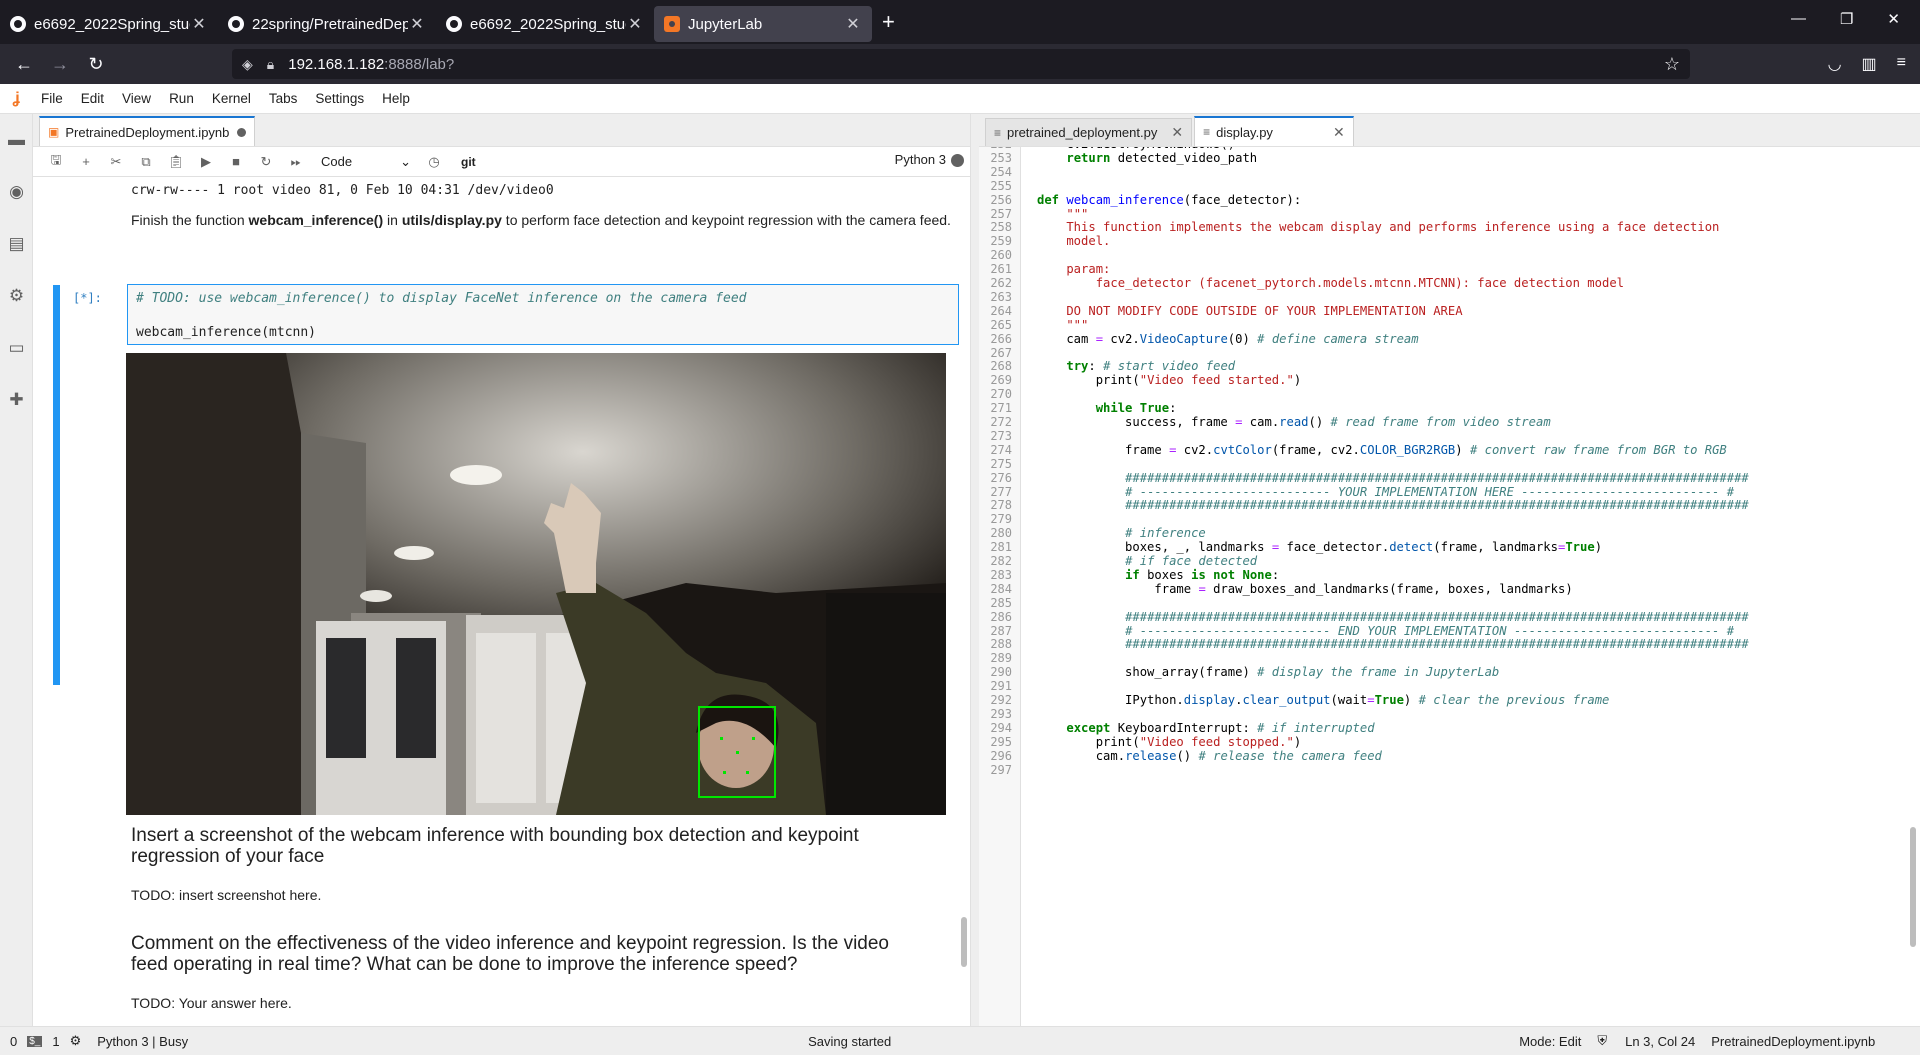 Image resolution: width=1920 pixels, height=1055 pixels. Describe the element at coordinates (13, 1041) in the screenshot. I see `status-zero: 0` at that location.